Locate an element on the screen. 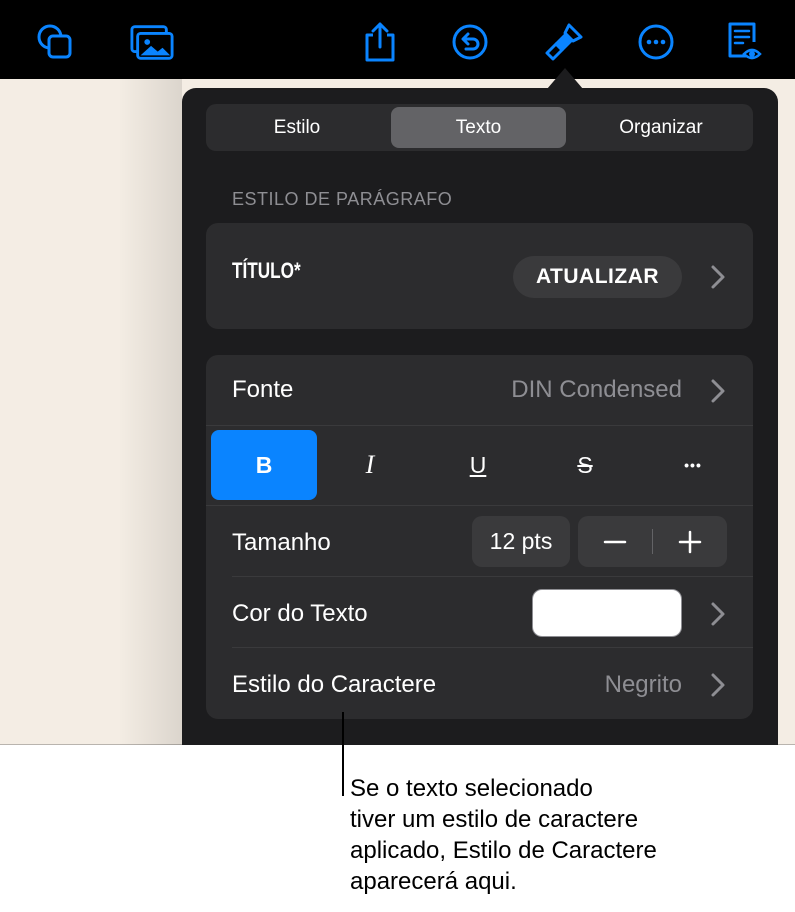 This screenshot has height=912, width=795. update-style-button: ATUALIZAR is located at coordinates (597, 277).